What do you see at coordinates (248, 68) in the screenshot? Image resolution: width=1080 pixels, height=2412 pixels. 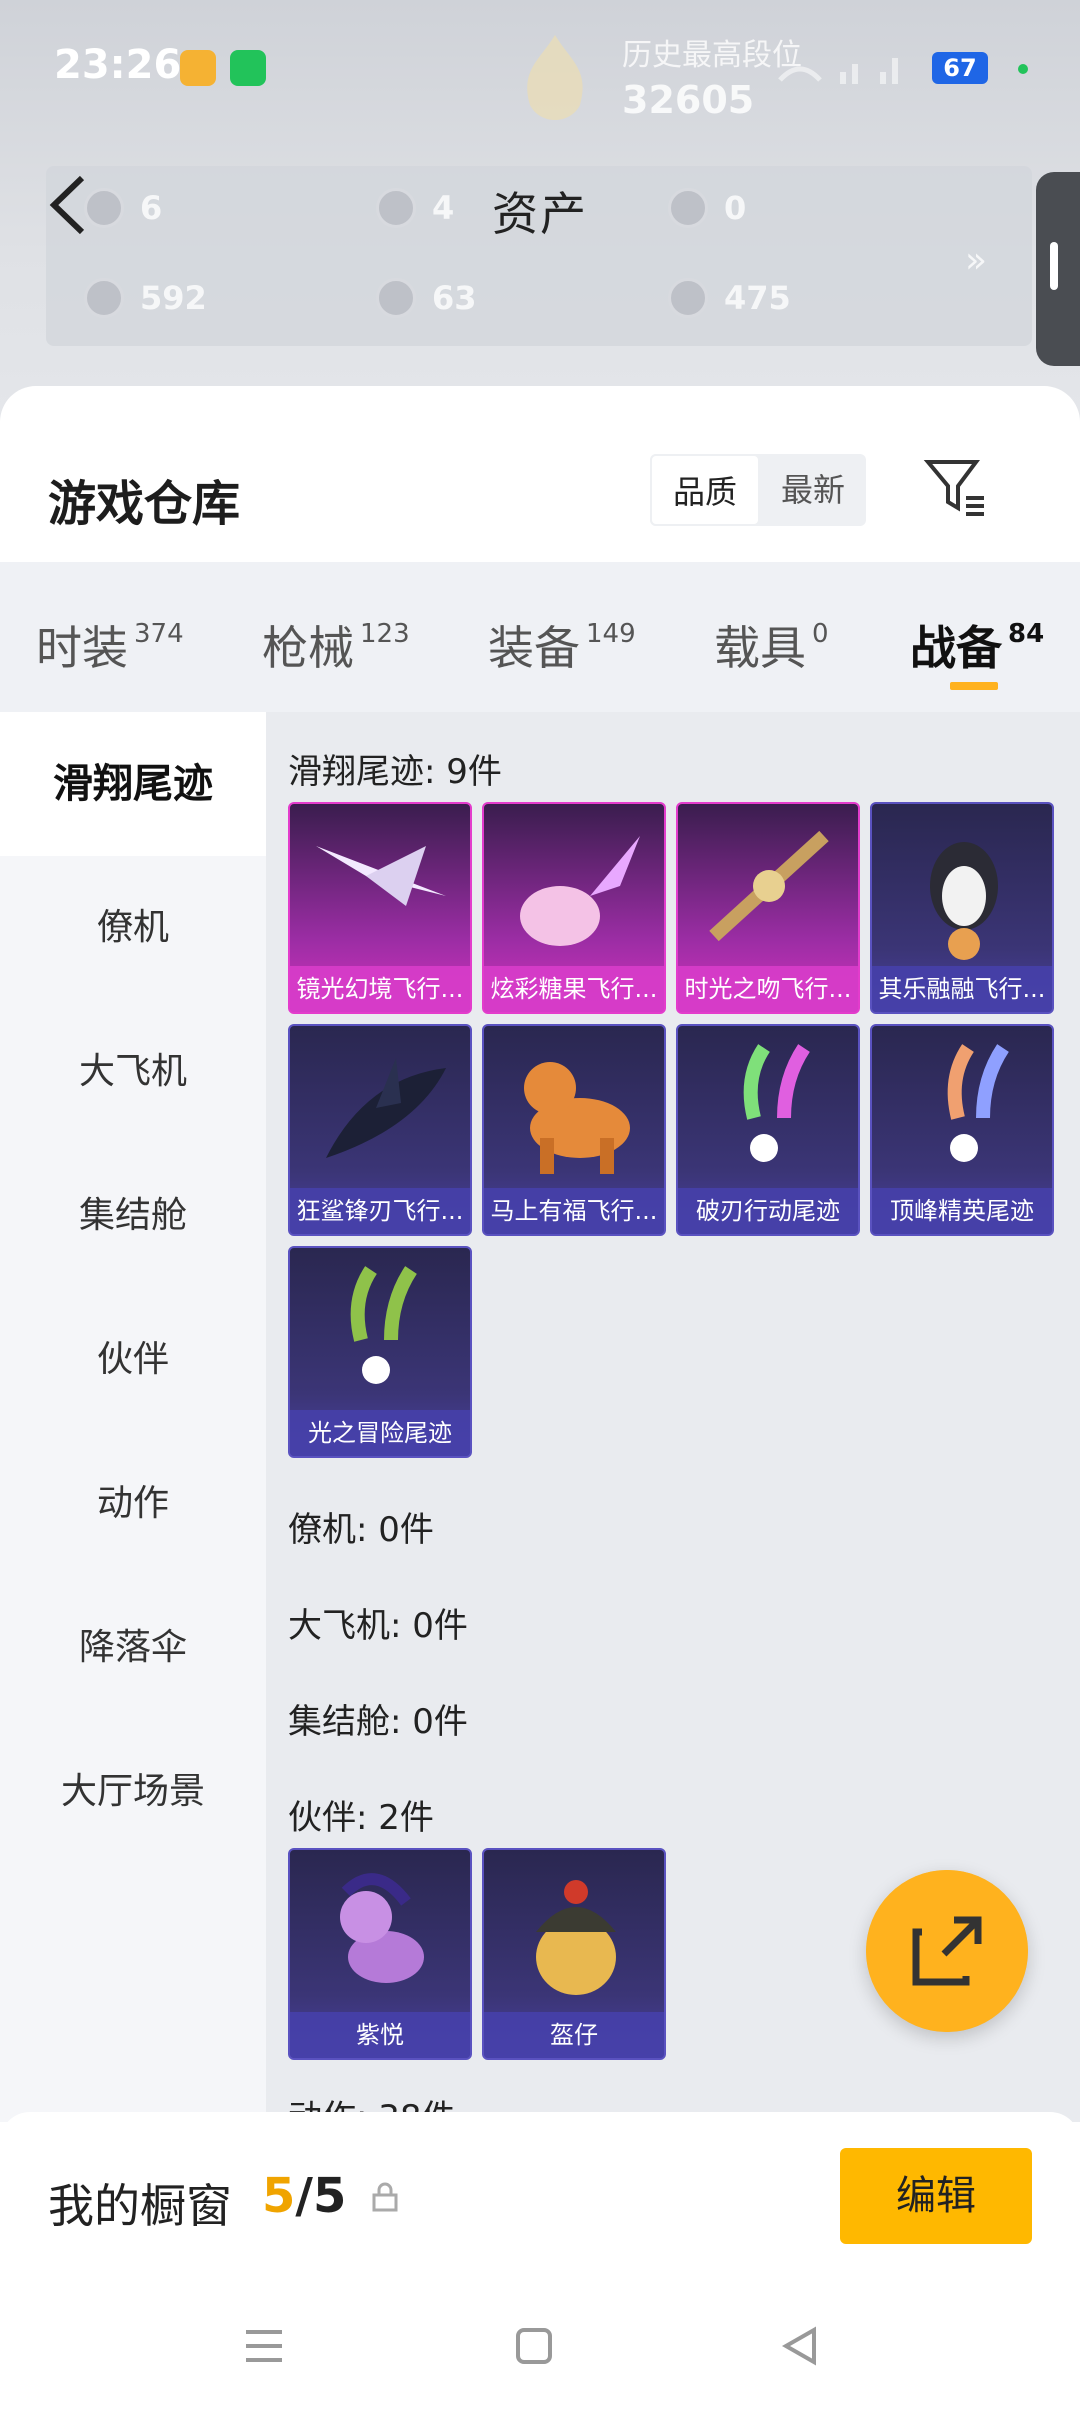 I see `wechat-icon` at bounding box center [248, 68].